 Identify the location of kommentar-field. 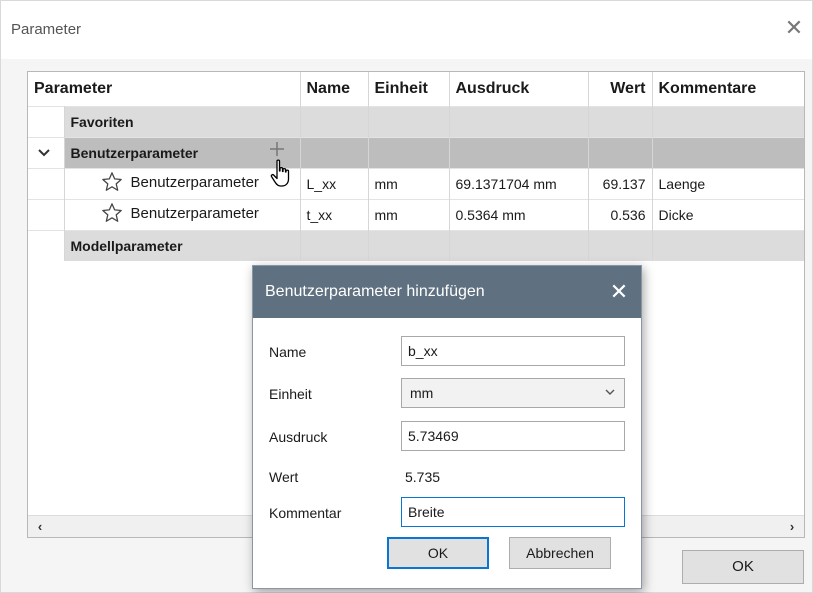
(513, 512).